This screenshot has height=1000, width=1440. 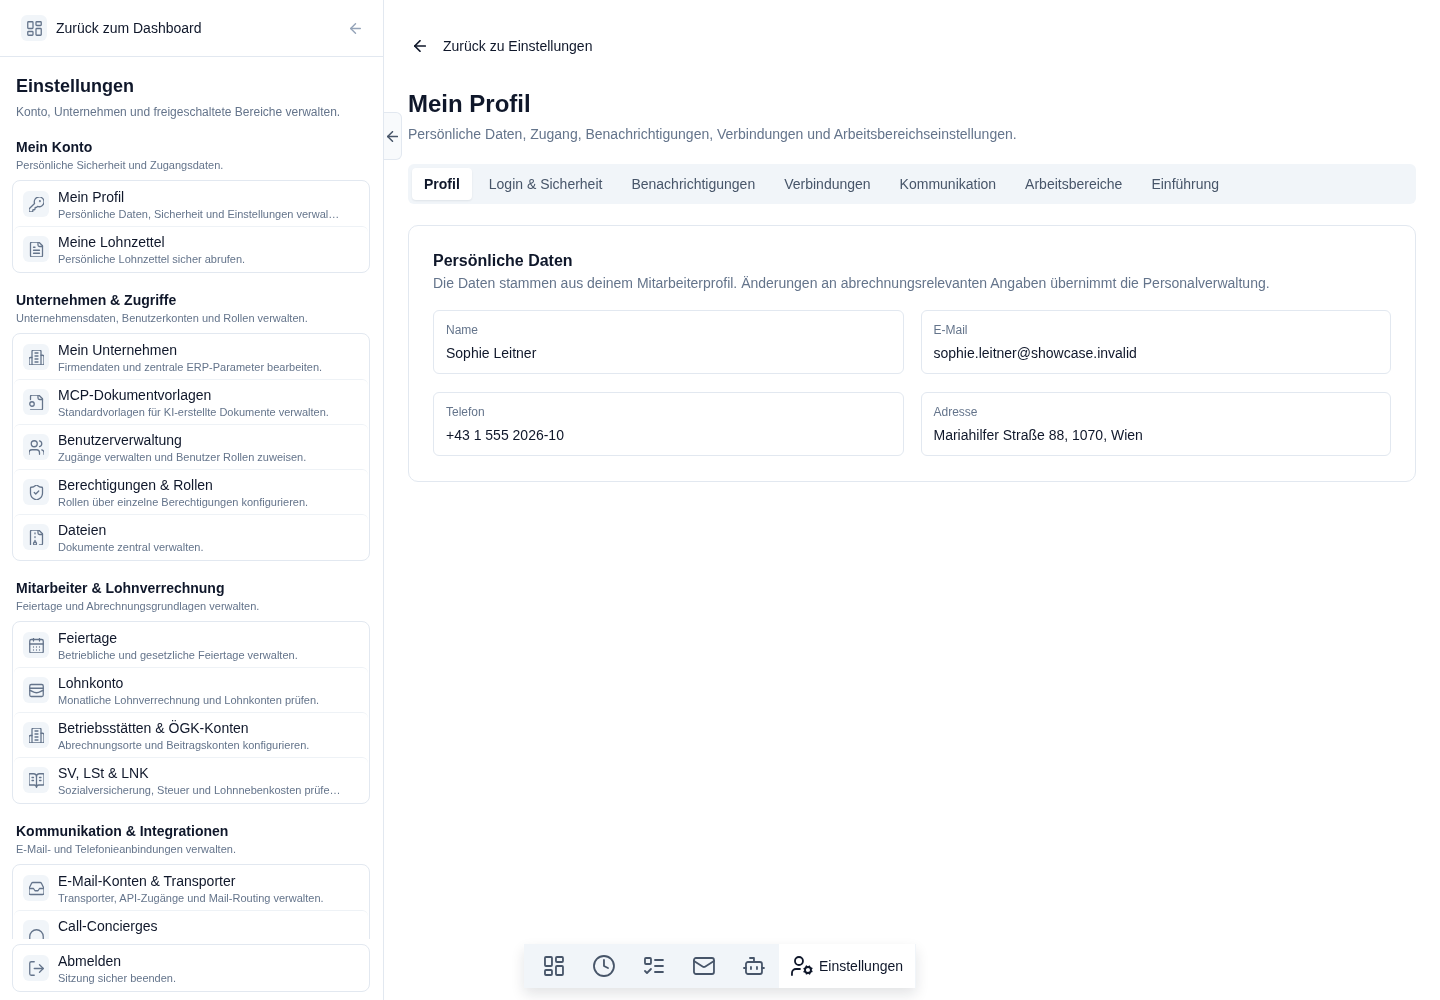 I want to click on item-description: Standardvorlagen für KI-erstellte Dokumente verwalten., so click(x=193, y=412).